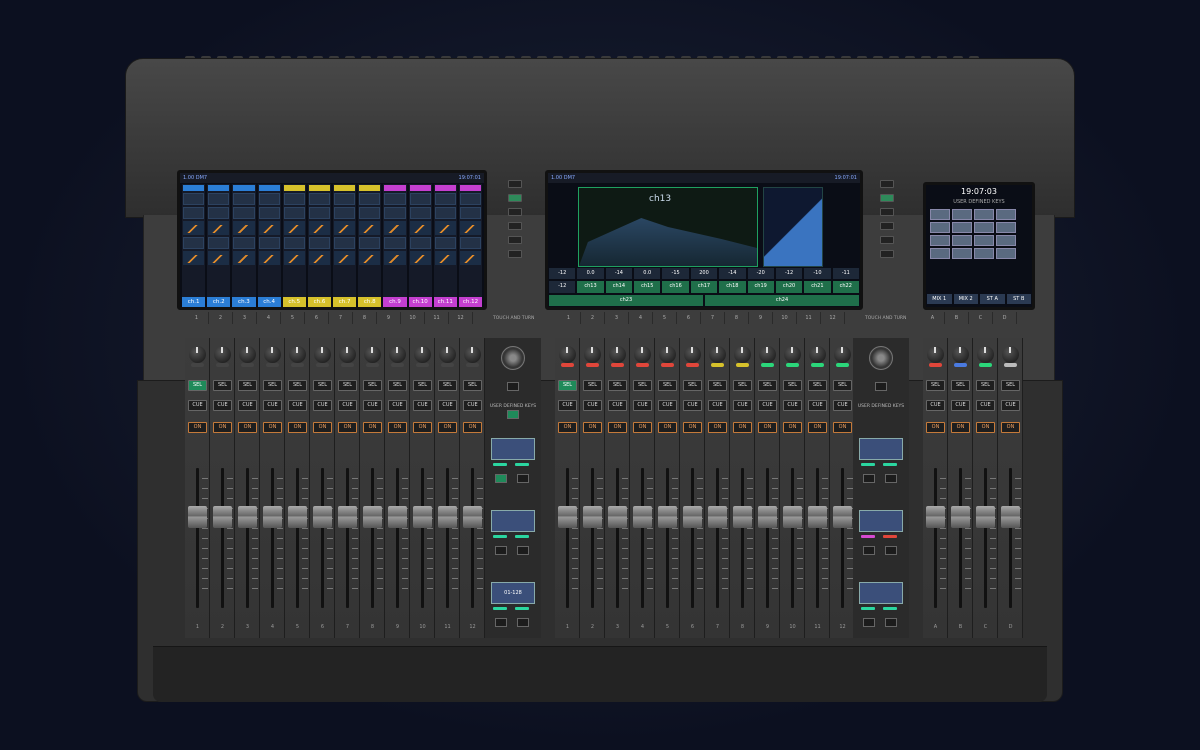 The image size is (1200, 750). Describe the element at coordinates (881, 358) in the screenshot. I see `touch-turn-knob` at that location.